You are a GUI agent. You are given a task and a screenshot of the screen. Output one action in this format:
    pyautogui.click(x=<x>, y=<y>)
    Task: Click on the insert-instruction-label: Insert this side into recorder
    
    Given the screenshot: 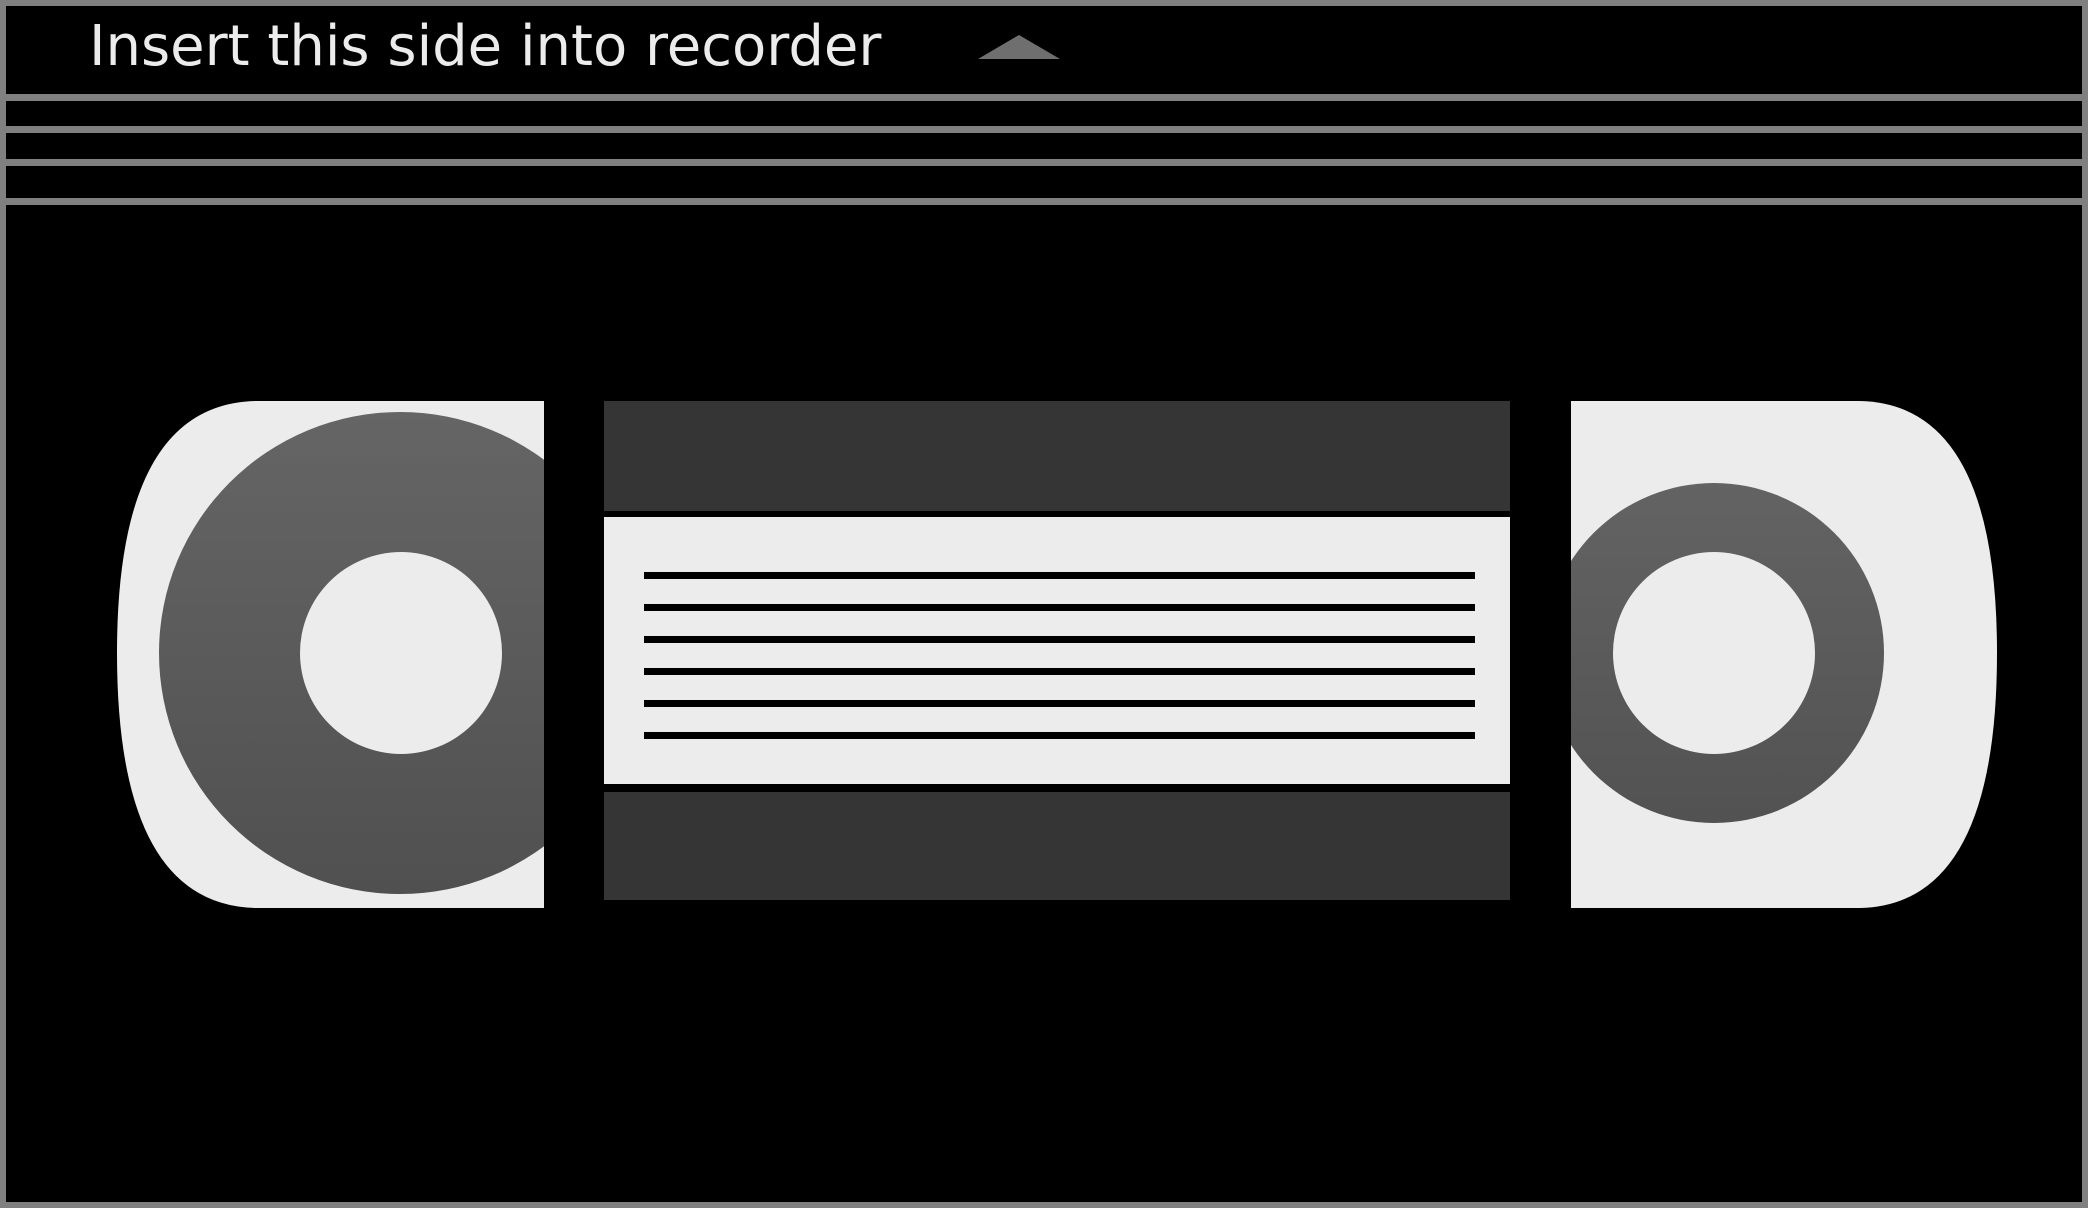 What is the action you would take?
    pyautogui.click(x=485, y=46)
    